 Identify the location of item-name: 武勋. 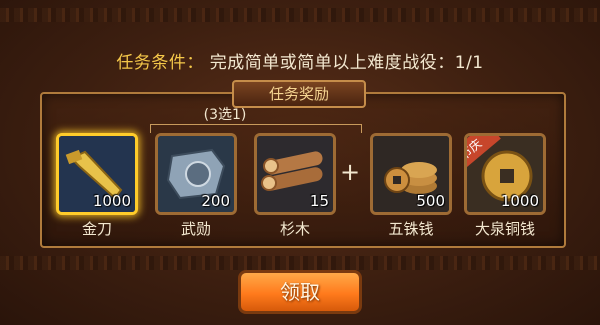
(195, 229).